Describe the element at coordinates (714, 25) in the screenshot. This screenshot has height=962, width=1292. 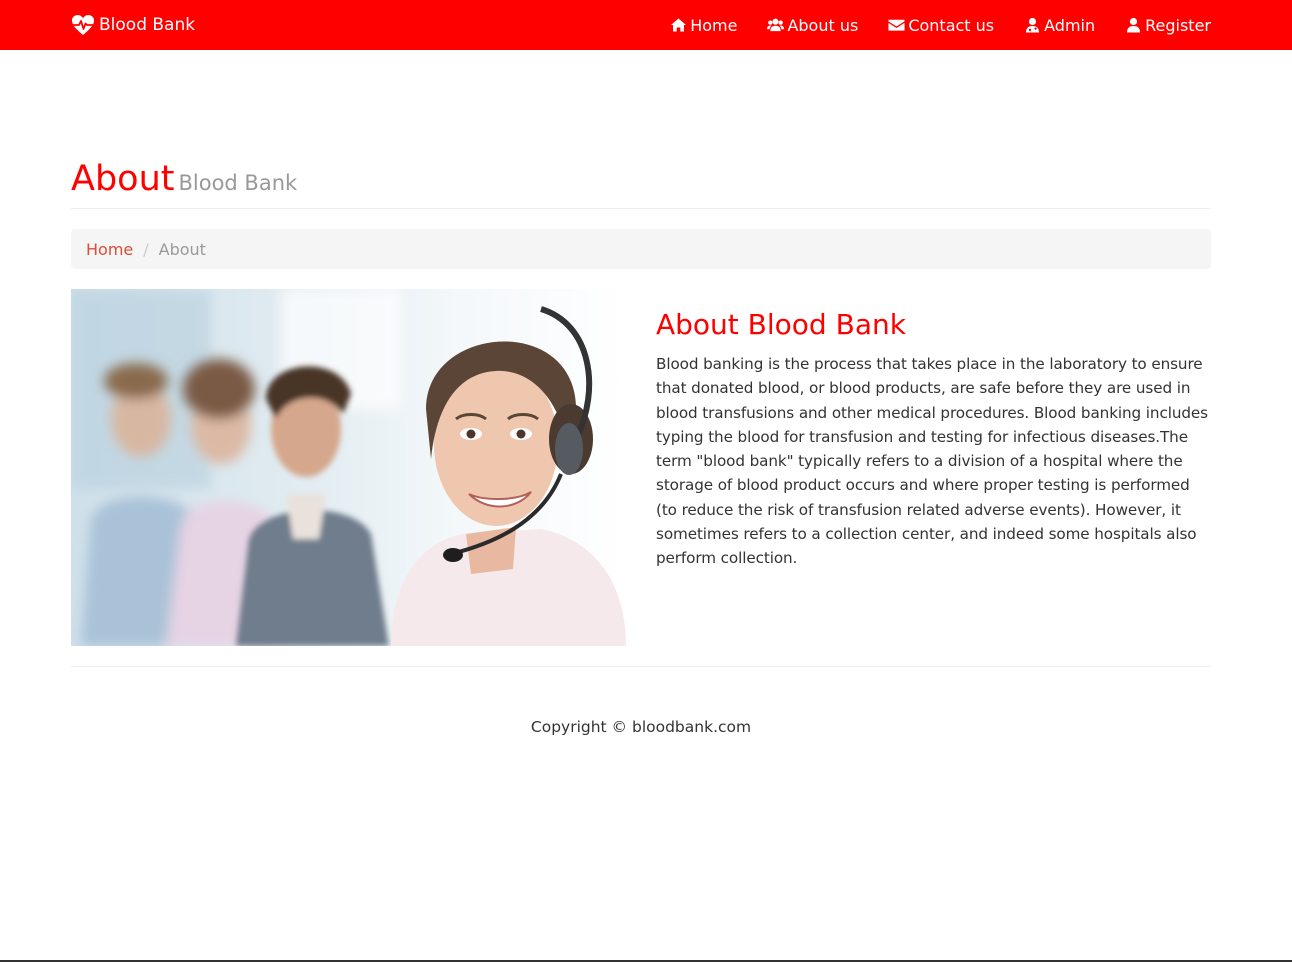
I see `nav-label: Home` at that location.